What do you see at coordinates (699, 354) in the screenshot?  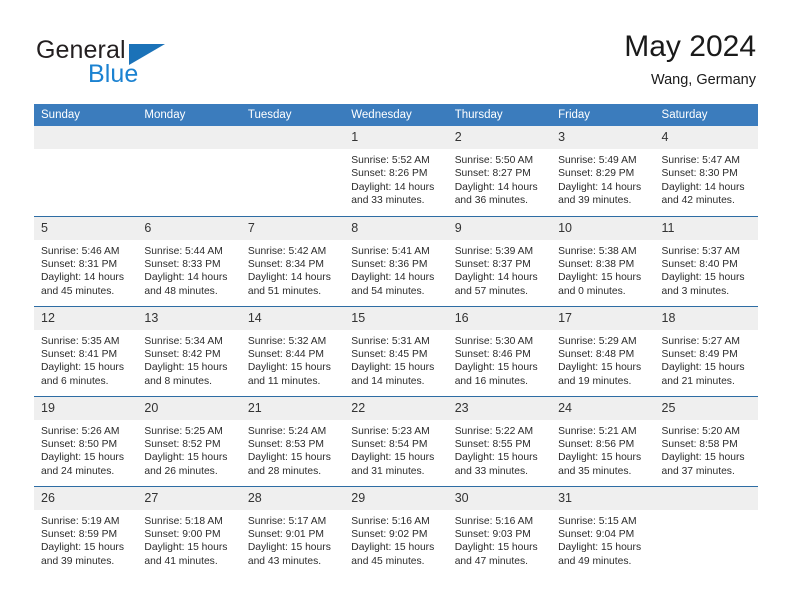 I see `sunset-text: Sunset: 8:49 PM` at bounding box center [699, 354].